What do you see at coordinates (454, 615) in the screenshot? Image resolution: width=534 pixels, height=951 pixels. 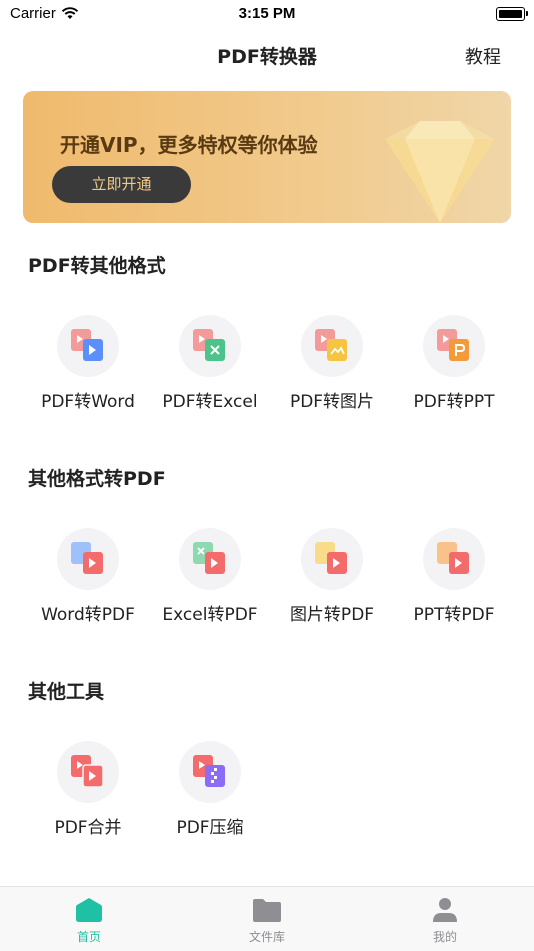 I see `tool-label: PPT转PDF` at bounding box center [454, 615].